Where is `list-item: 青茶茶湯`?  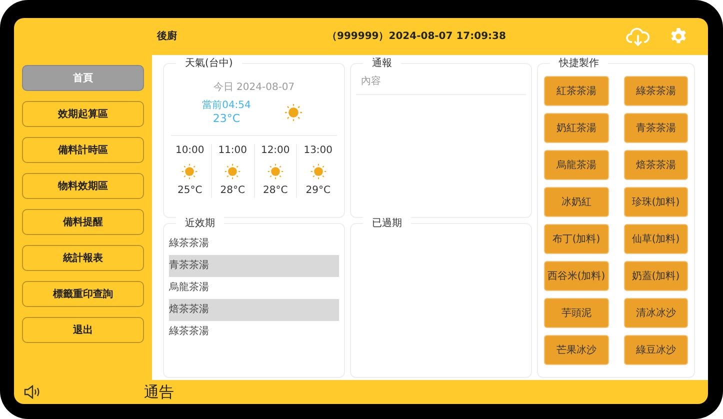
list-item: 青茶茶湯 is located at coordinates (254, 266).